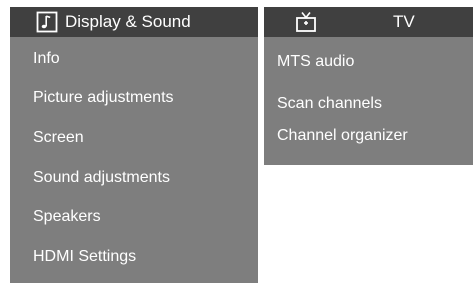 This screenshot has width=473, height=283. What do you see at coordinates (84, 257) in the screenshot?
I see `menu-item-hdmi-settings: HDMI Settings` at bounding box center [84, 257].